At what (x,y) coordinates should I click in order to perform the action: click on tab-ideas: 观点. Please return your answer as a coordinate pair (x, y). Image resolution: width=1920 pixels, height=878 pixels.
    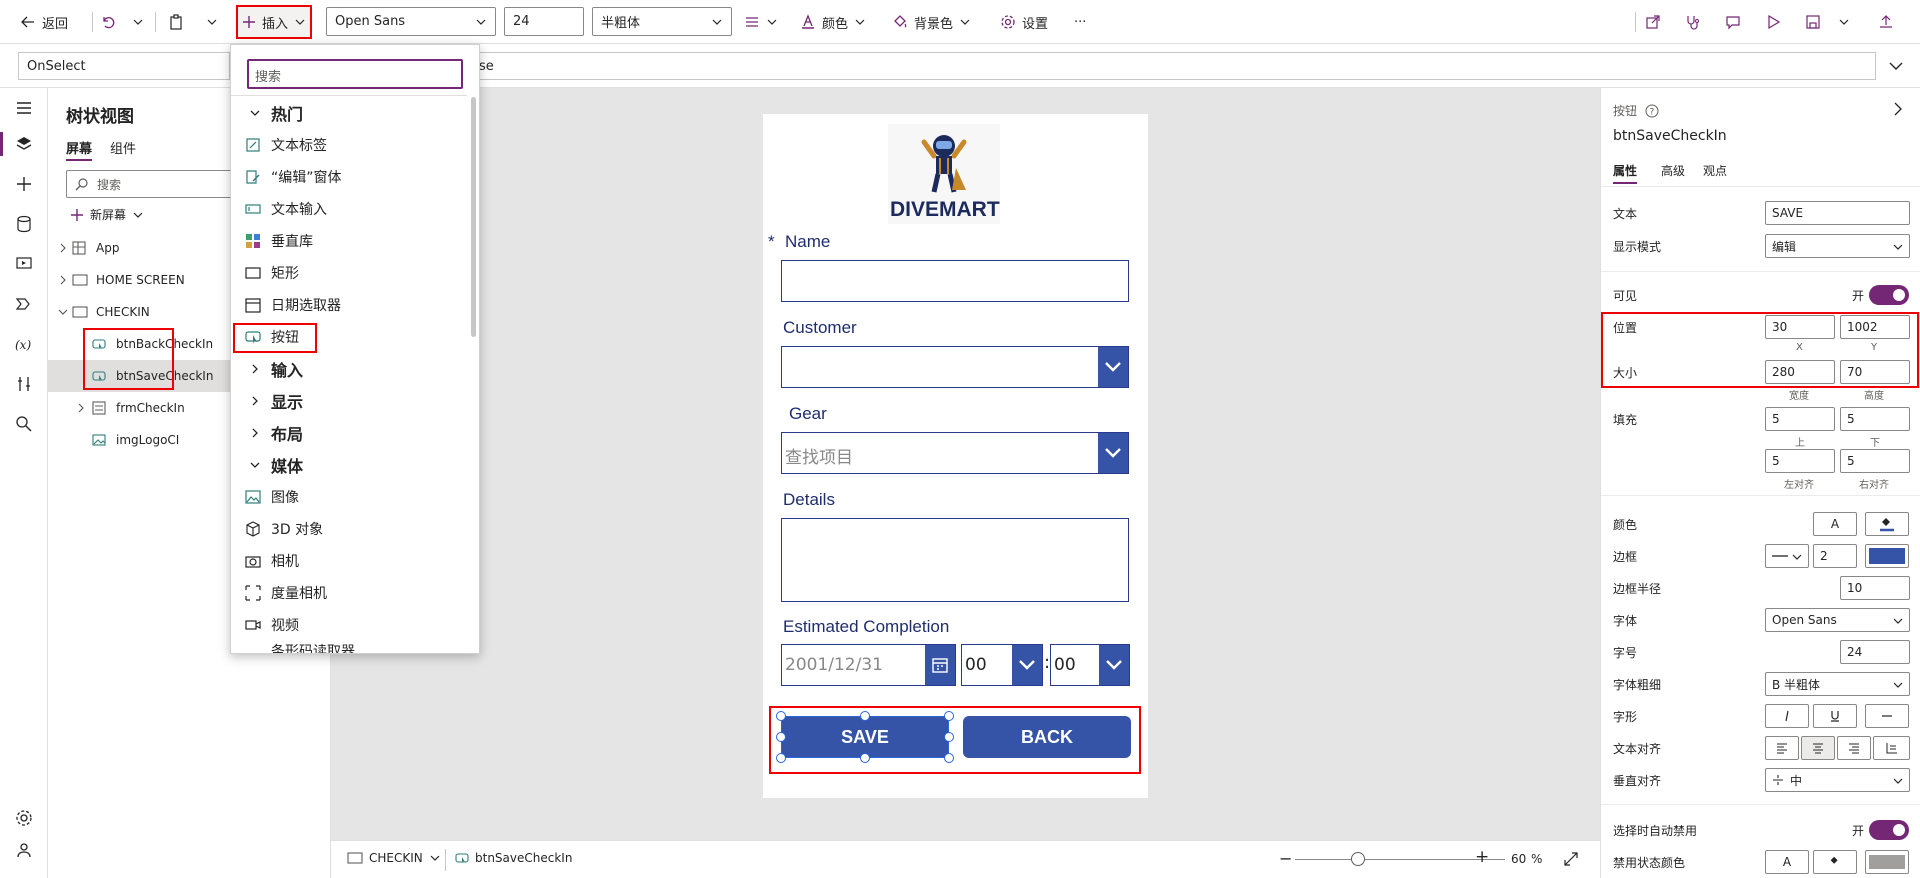
    Looking at the image, I should click on (1715, 170).